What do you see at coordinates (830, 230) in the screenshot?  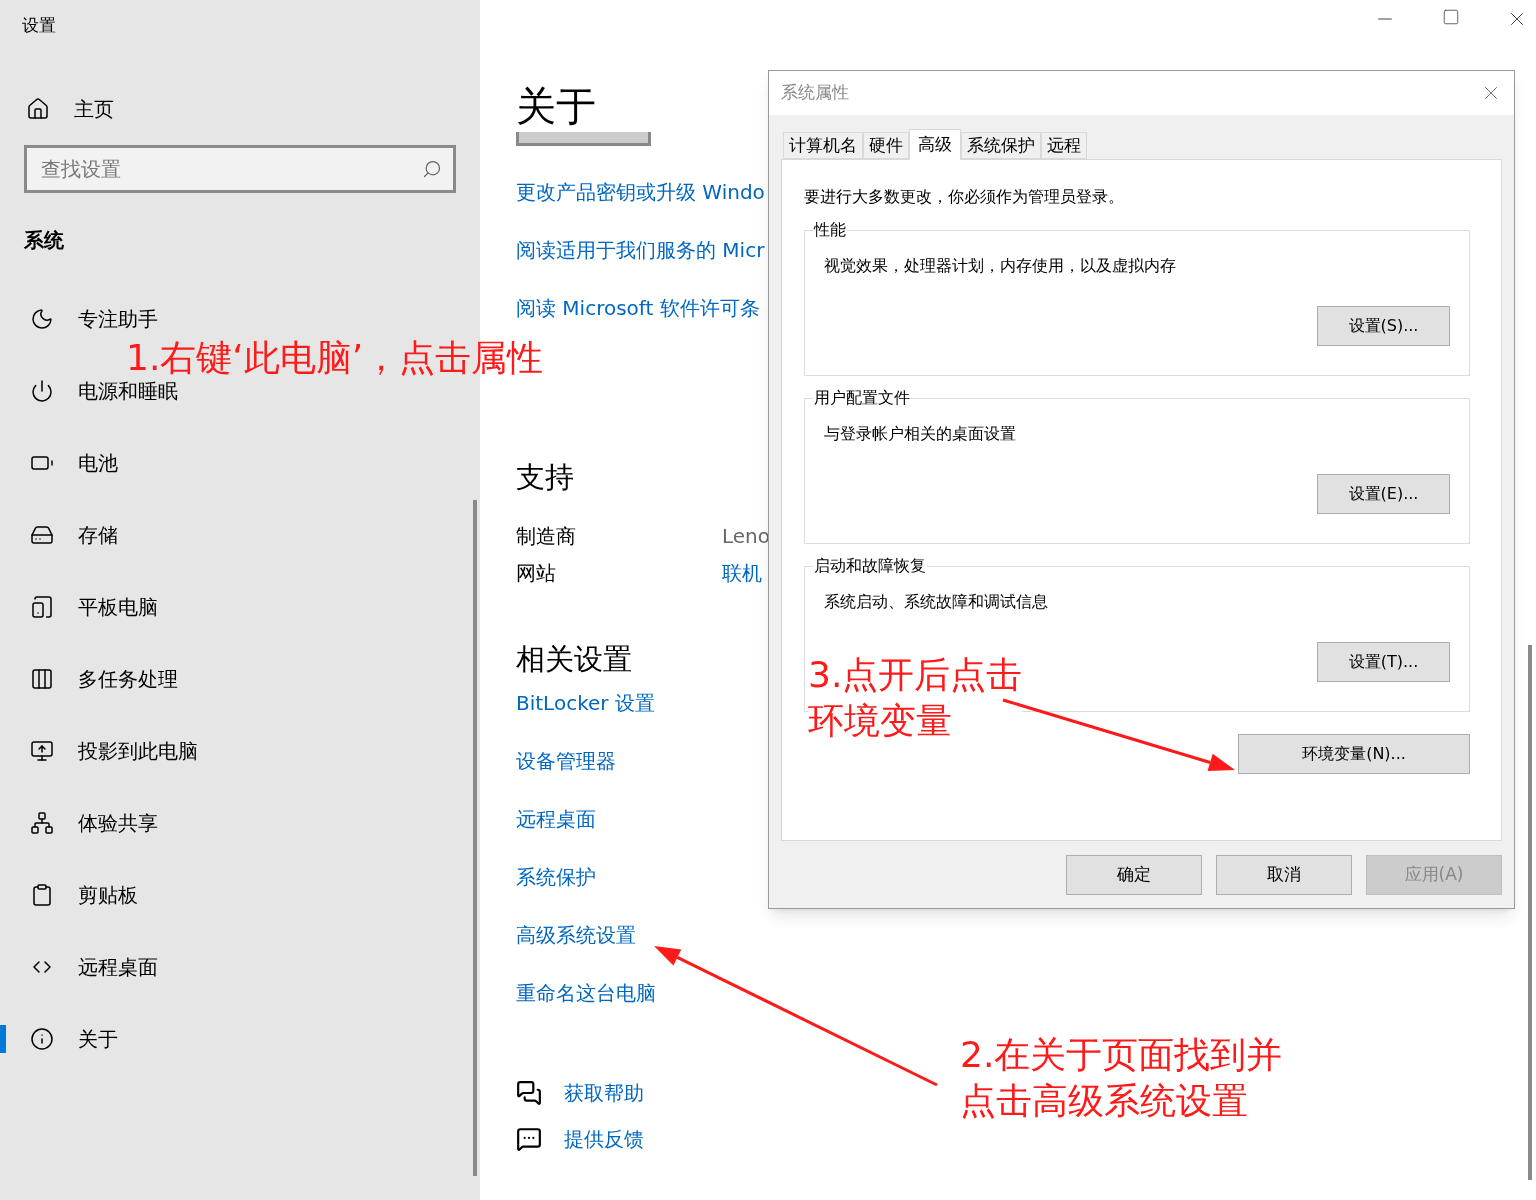 I see `group-title: 性能` at bounding box center [830, 230].